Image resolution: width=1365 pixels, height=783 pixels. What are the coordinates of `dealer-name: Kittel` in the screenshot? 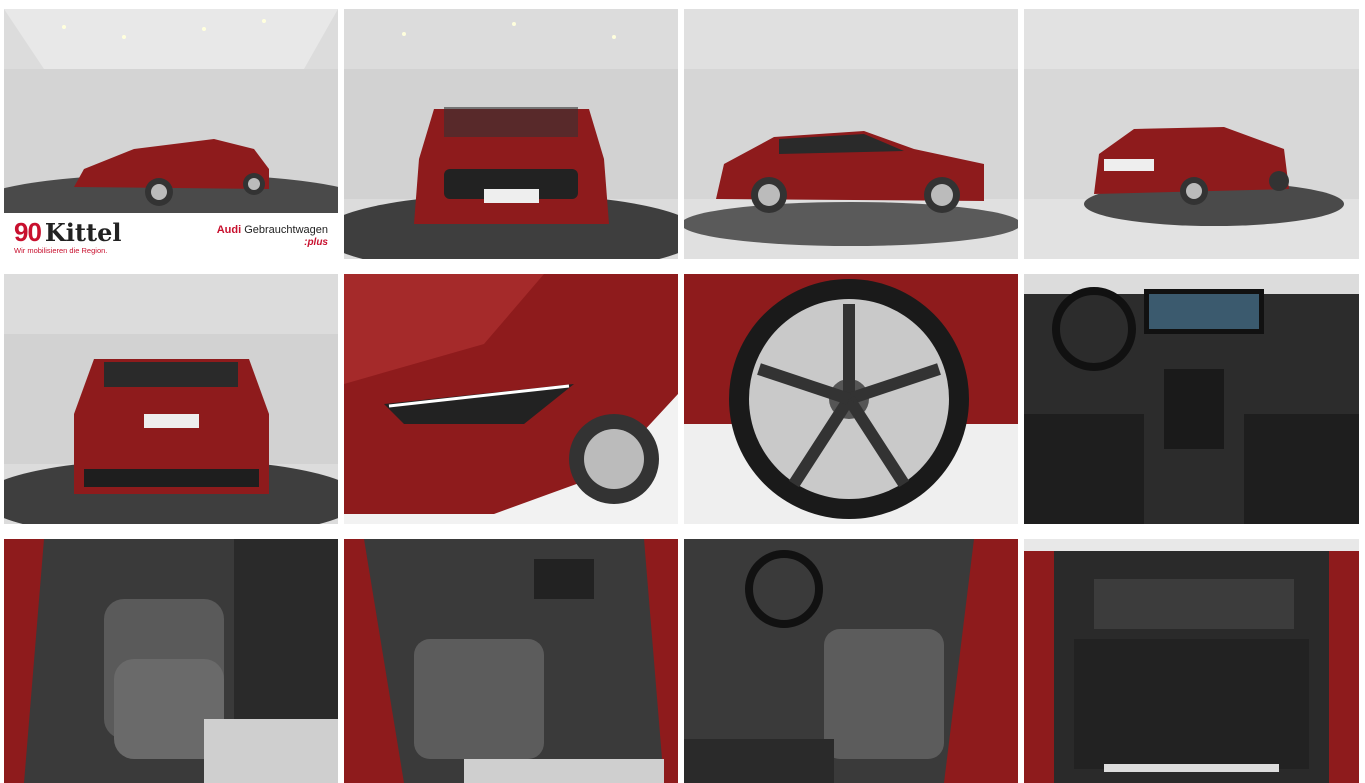 It's located at (83, 232).